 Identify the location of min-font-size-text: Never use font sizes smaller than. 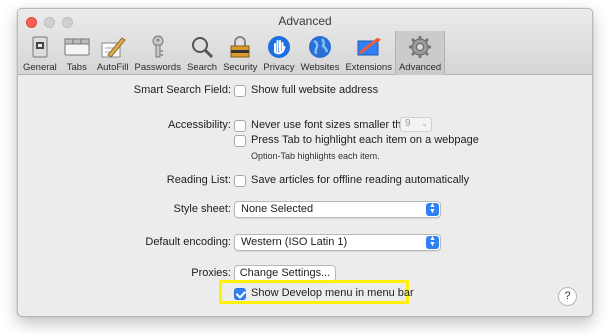
(332, 125).